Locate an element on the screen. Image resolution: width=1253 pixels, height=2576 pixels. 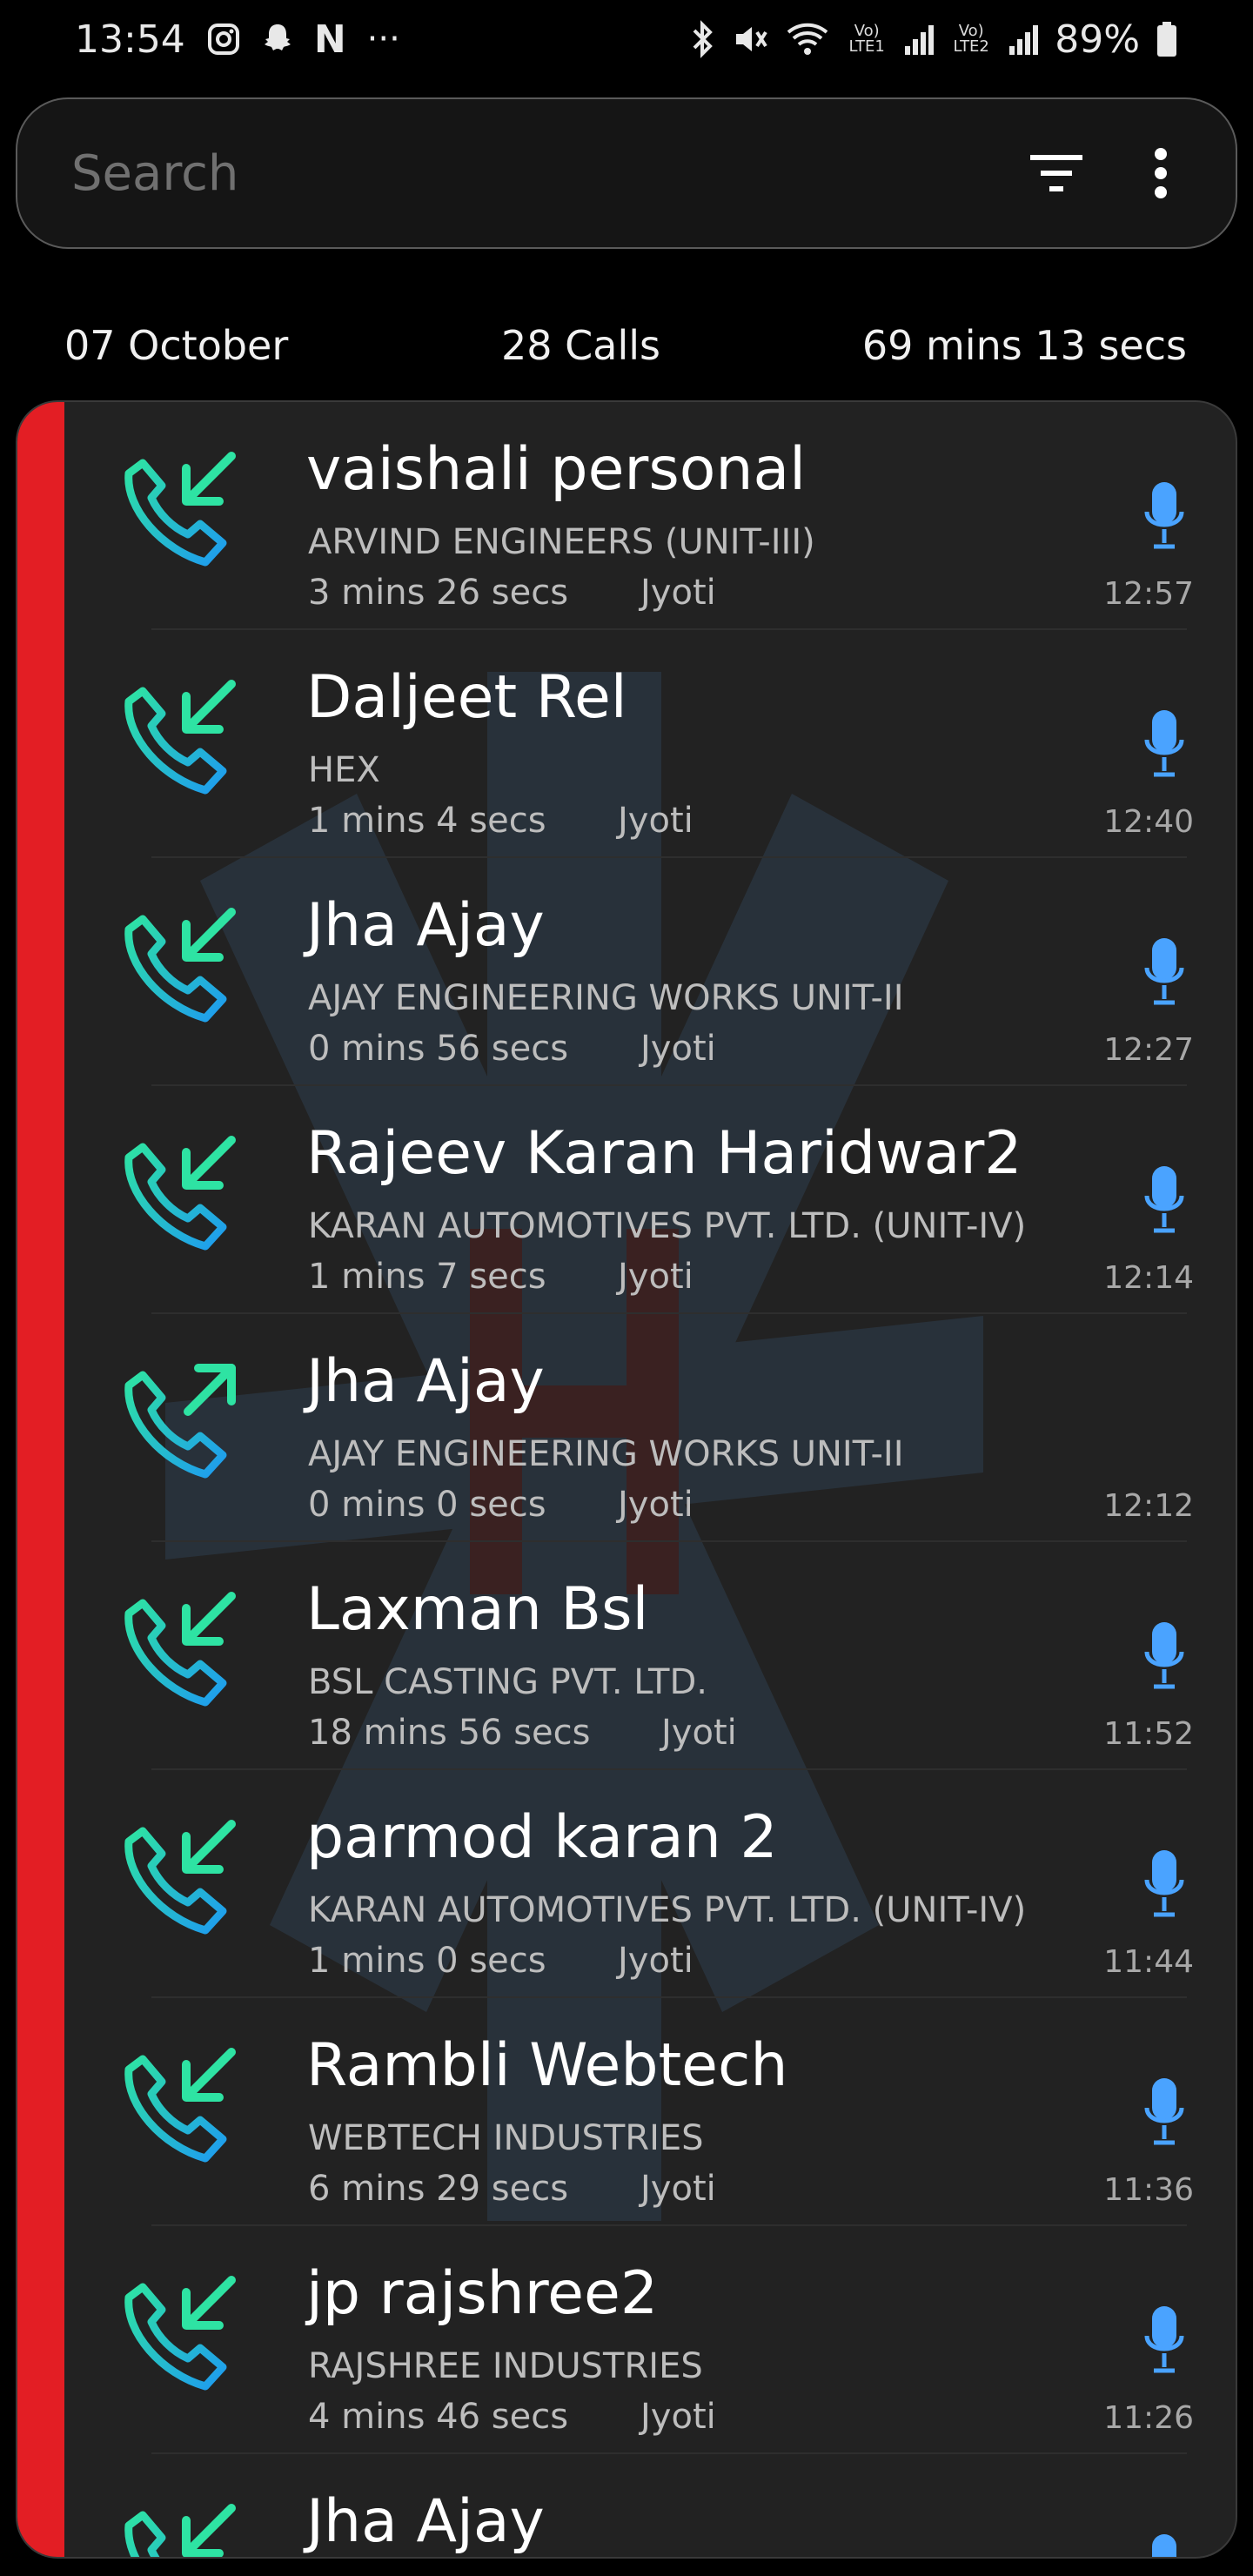
contact-name: Rambli Webtech is located at coordinates (547, 2065).